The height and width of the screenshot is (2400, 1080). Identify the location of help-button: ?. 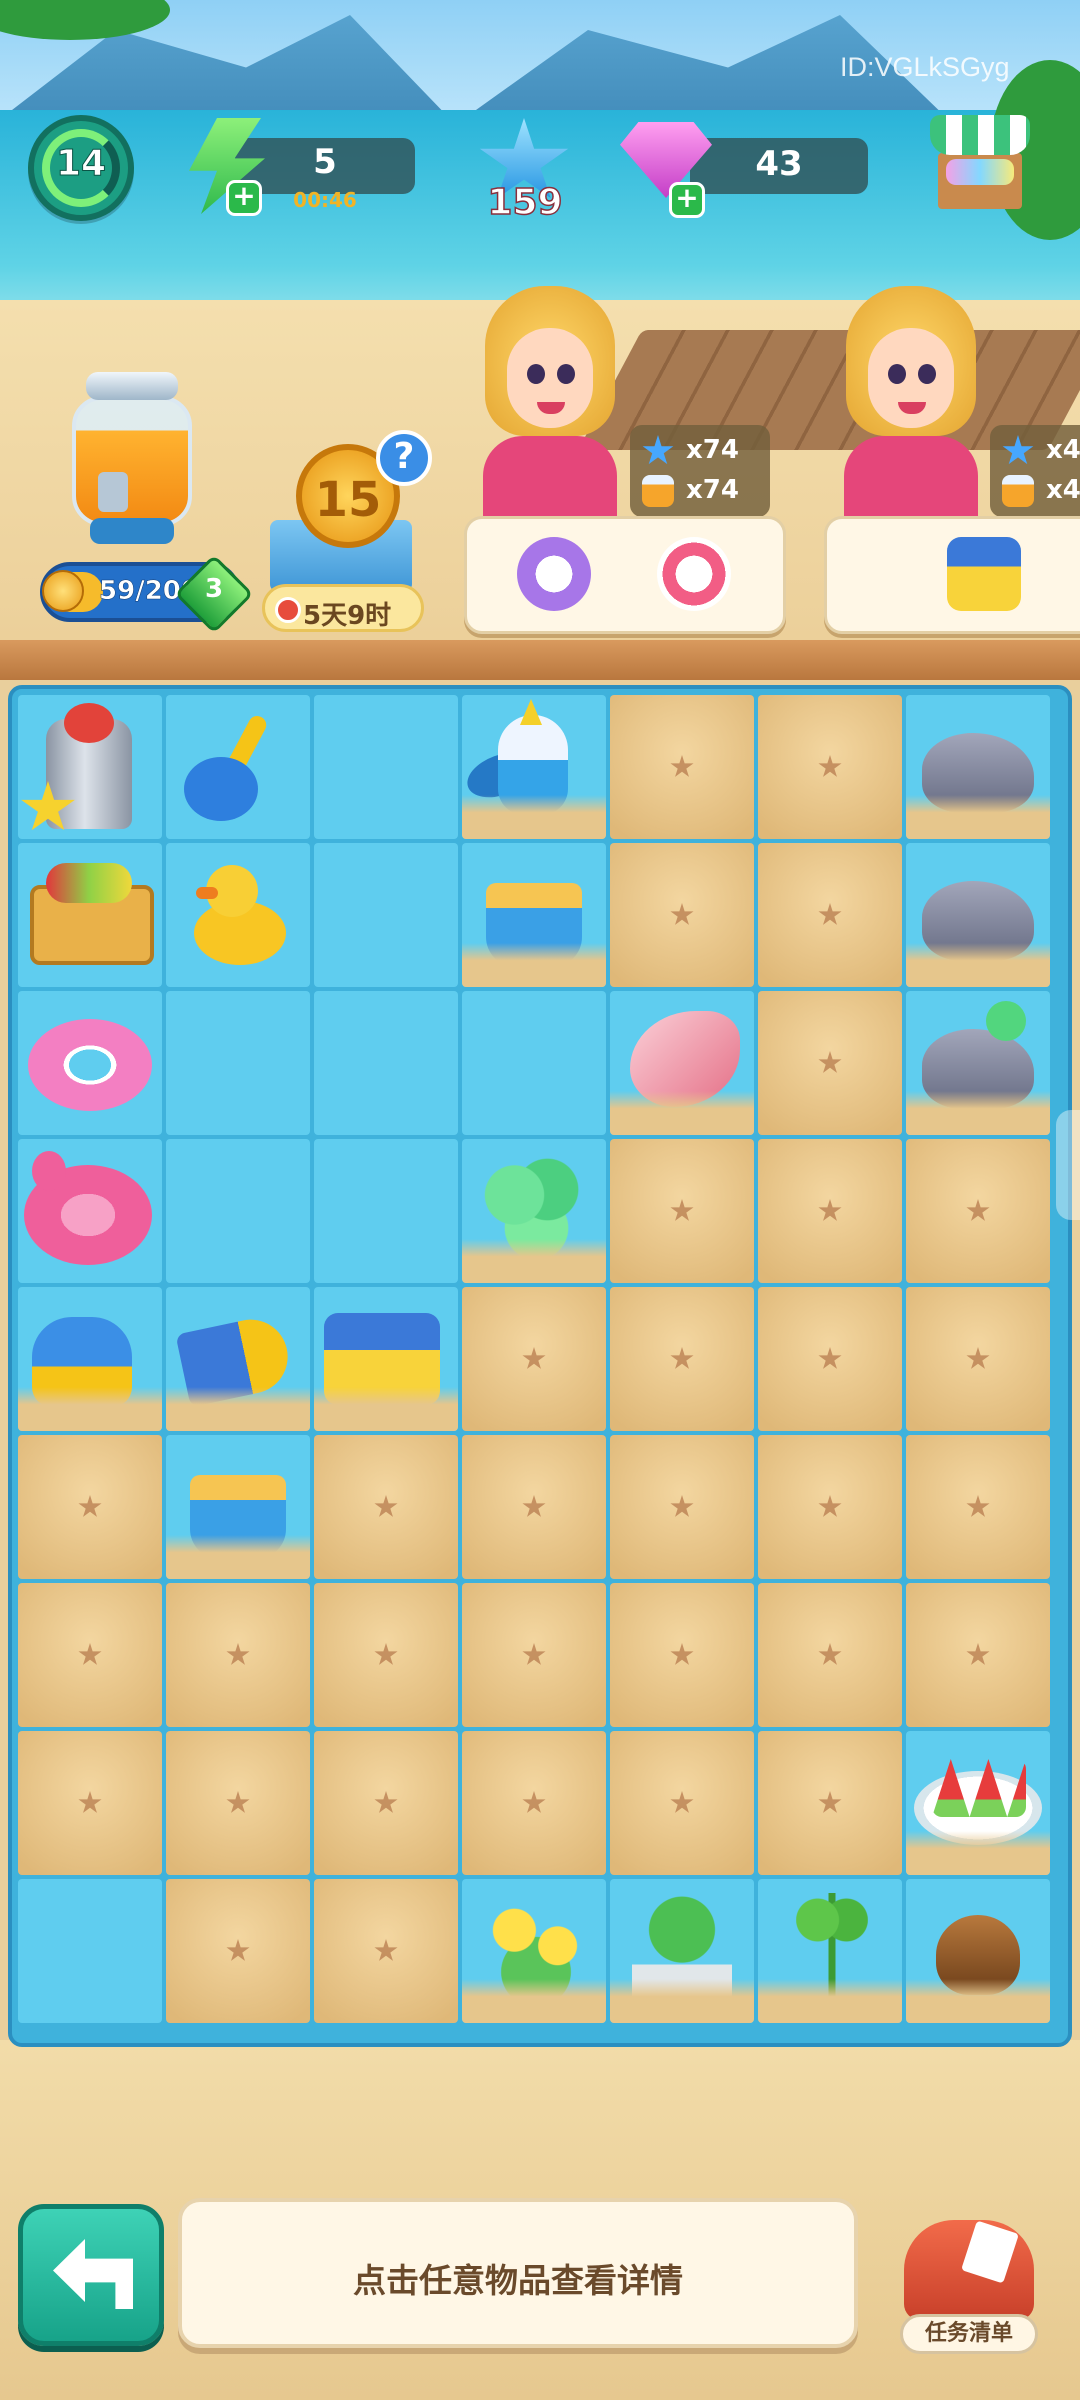
(404, 458).